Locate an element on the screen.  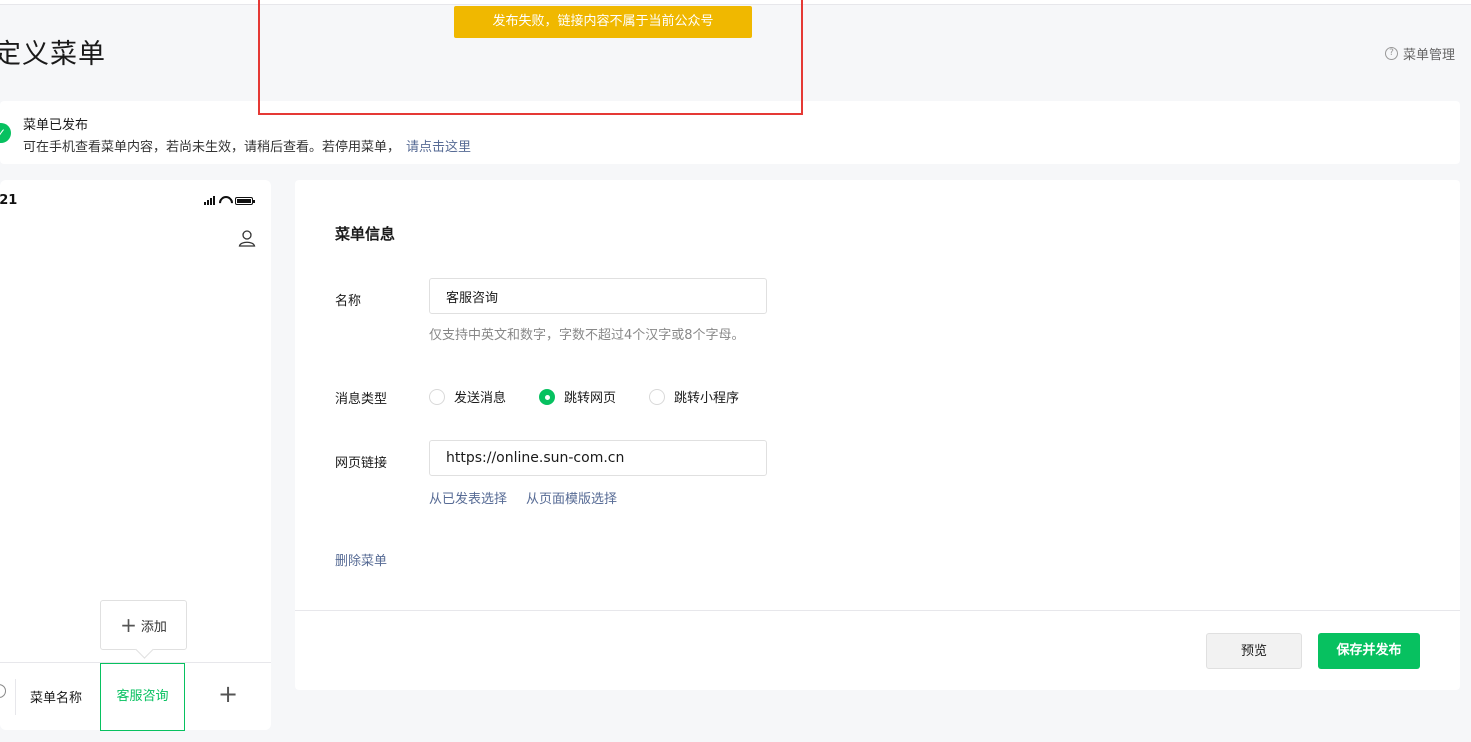
name-input is located at coordinates (598, 296).